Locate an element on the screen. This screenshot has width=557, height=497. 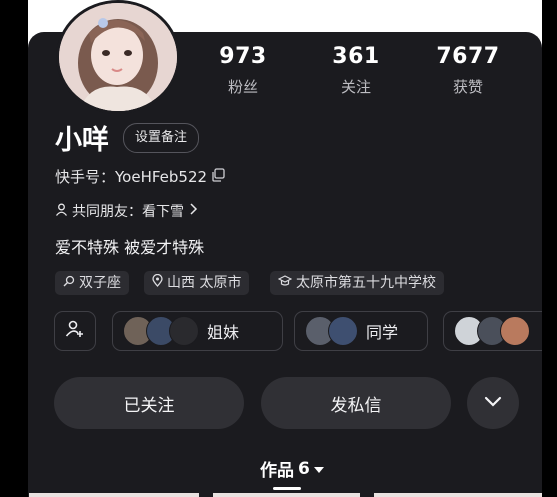
followed-button: 已关注 is located at coordinates (149, 403).